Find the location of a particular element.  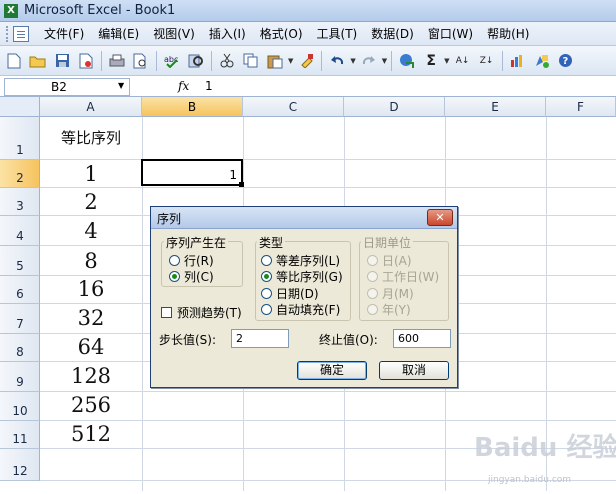

row-header-7: 7 is located at coordinates (20, 319).